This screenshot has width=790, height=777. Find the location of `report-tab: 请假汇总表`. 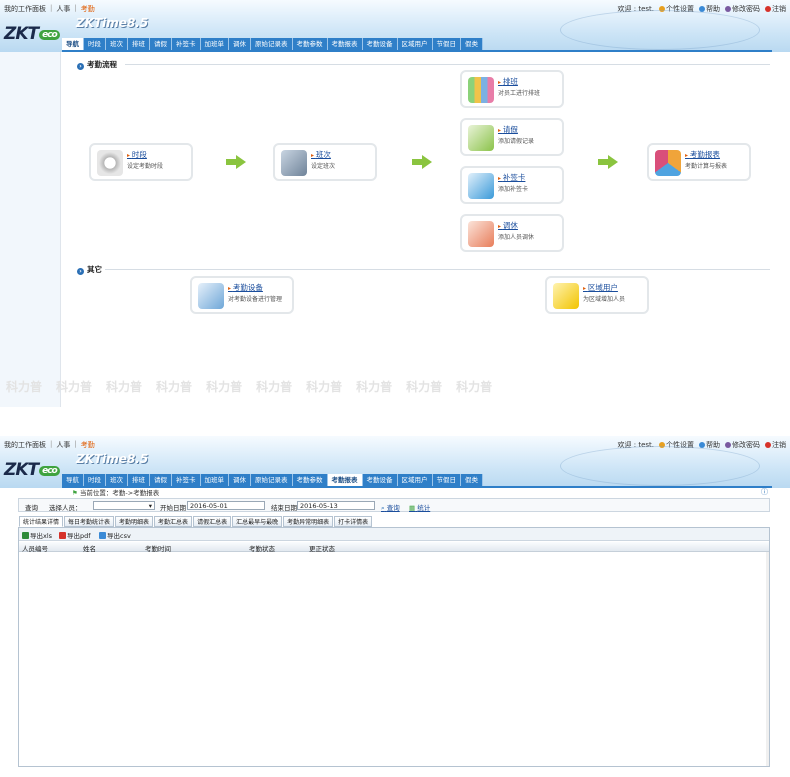

report-tab: 请假汇总表 is located at coordinates (212, 521).